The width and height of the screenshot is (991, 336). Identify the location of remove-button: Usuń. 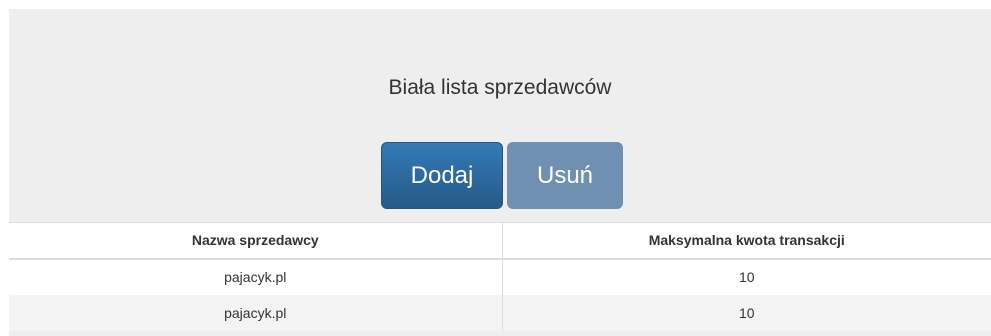
(565, 175).